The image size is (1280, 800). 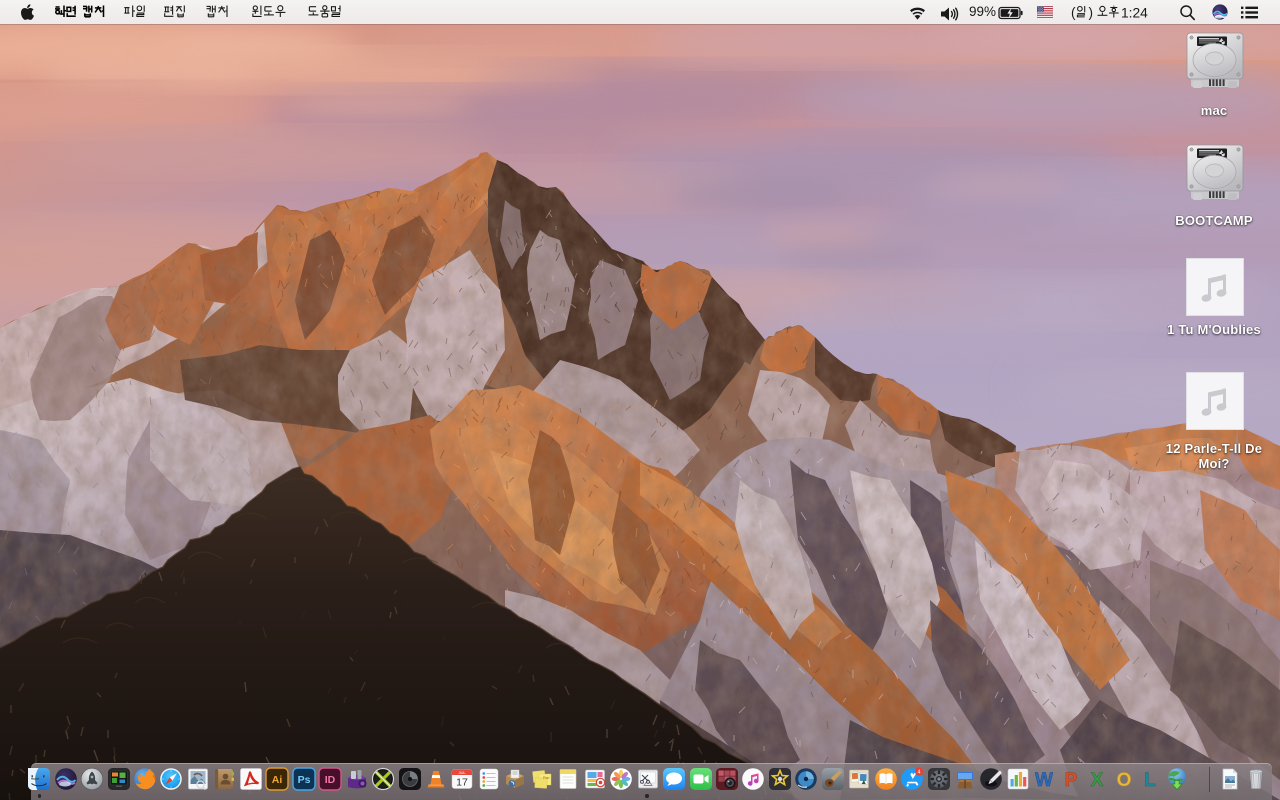 I want to click on svg-text: Plan, so click(x=546, y=778).